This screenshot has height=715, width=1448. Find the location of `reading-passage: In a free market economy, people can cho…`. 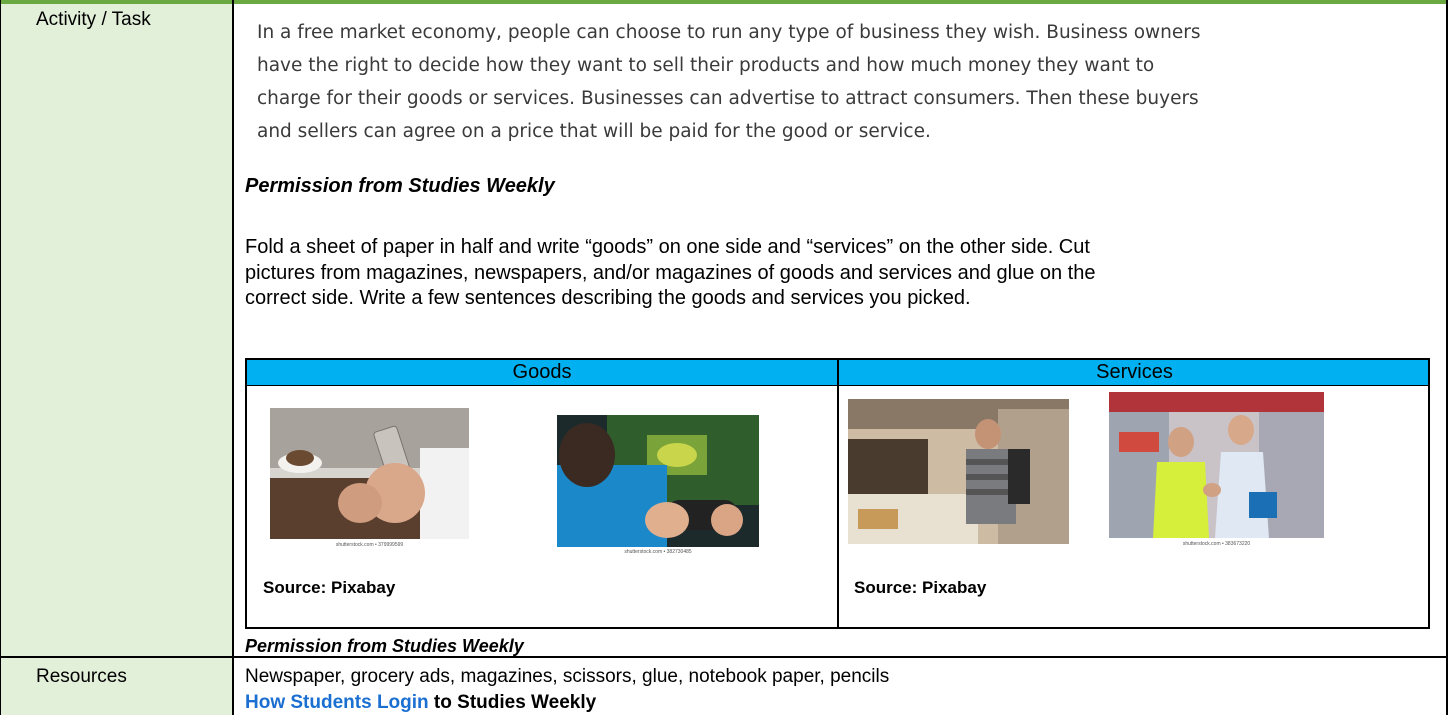

reading-passage: In a free market economy, people can cho… is located at coordinates (842, 82).